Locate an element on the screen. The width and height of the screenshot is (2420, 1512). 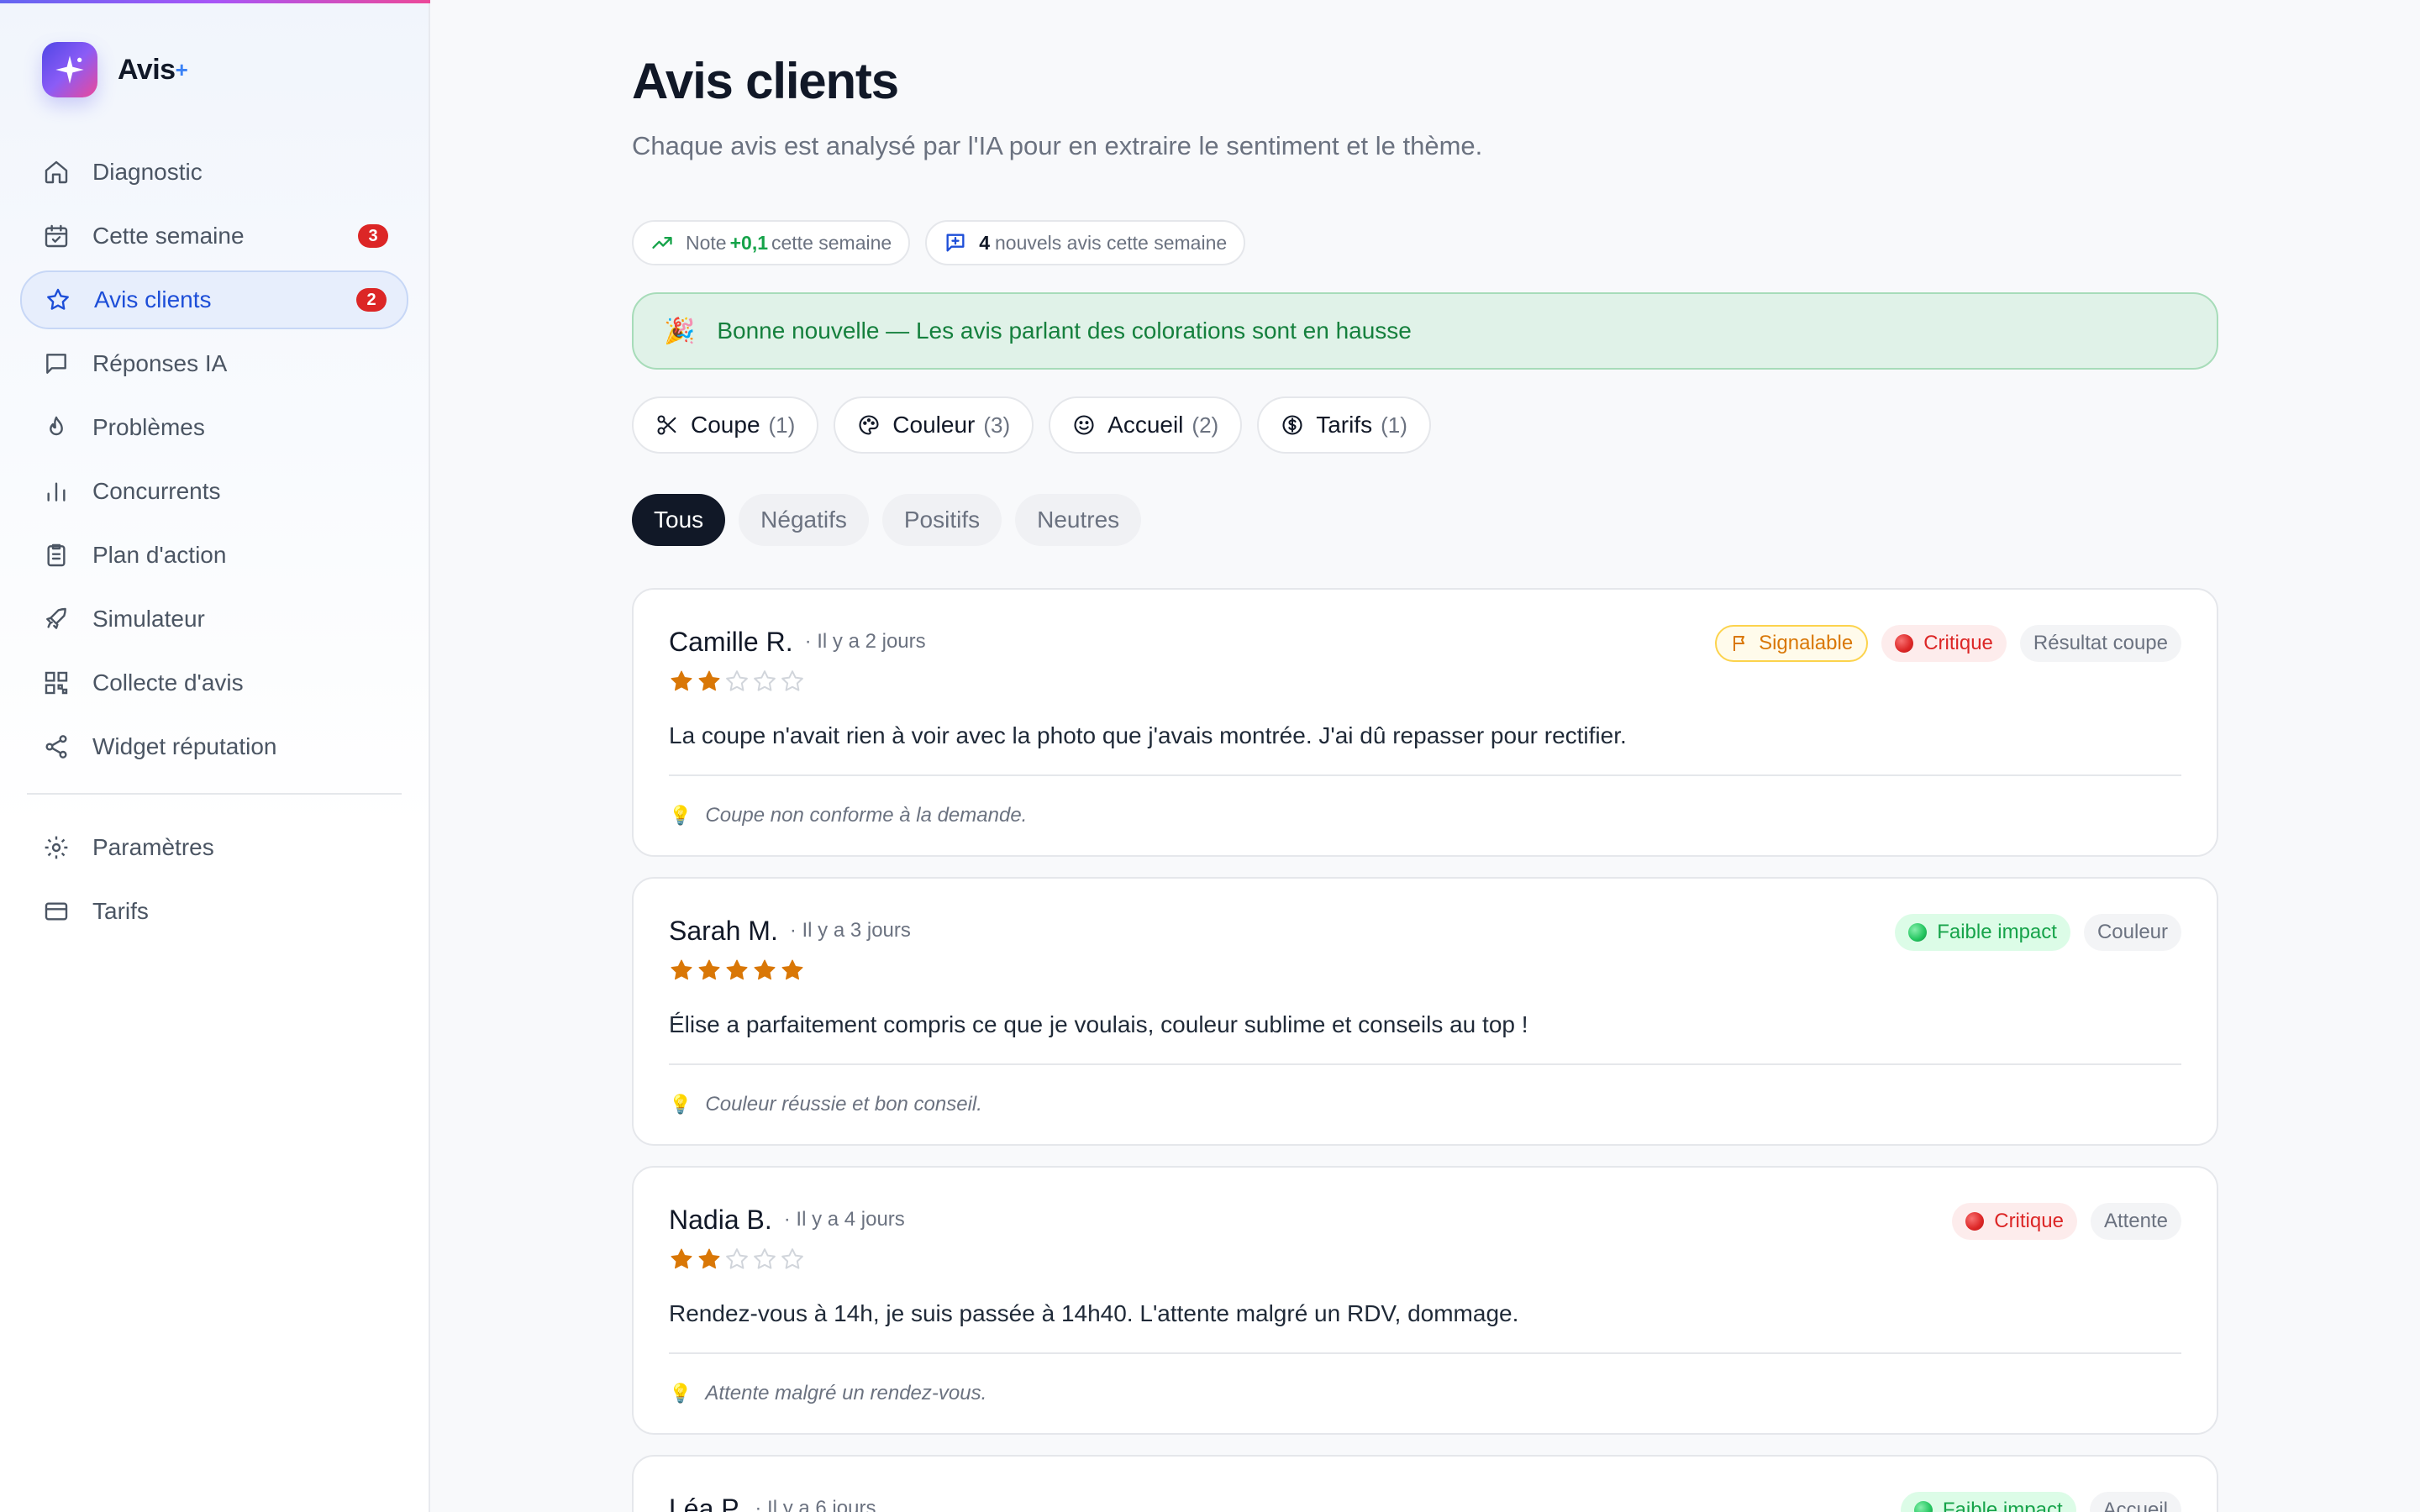
bar-chart-icon is located at coordinates (56, 491).